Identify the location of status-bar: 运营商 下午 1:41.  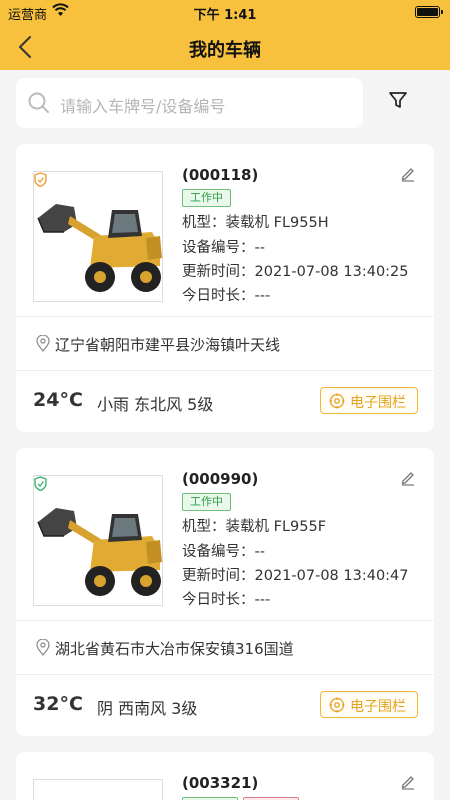
(225, 12).